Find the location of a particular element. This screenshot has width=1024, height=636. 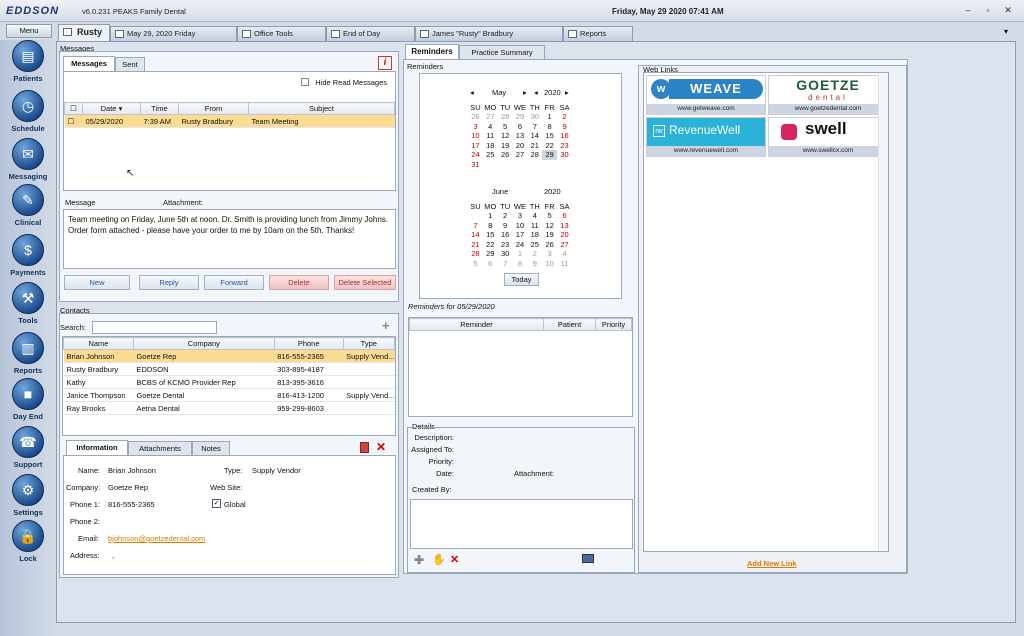

tab-end-of-day: End of Day is located at coordinates (370, 33).